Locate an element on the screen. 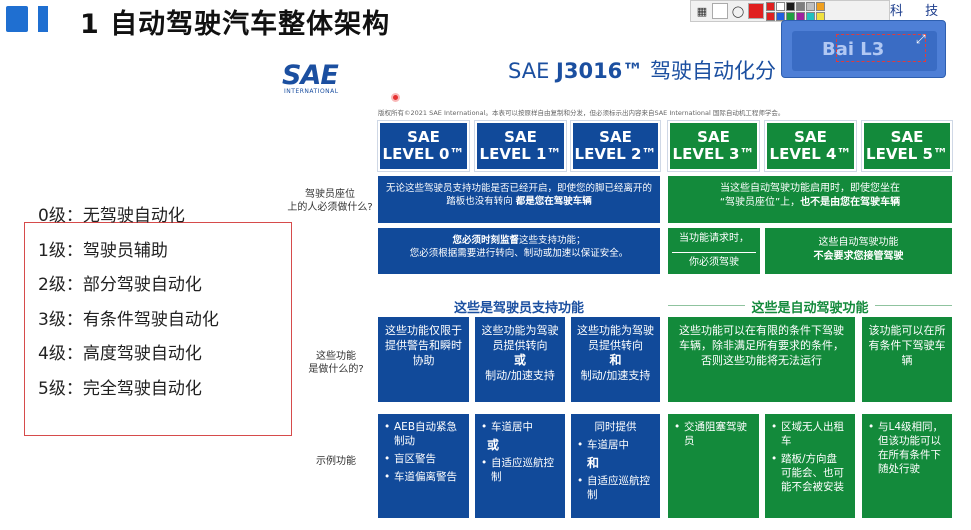 The height and width of the screenshot is (530, 971). level-list-item-0: 0级：无驾驶自动化 is located at coordinates (111, 216).